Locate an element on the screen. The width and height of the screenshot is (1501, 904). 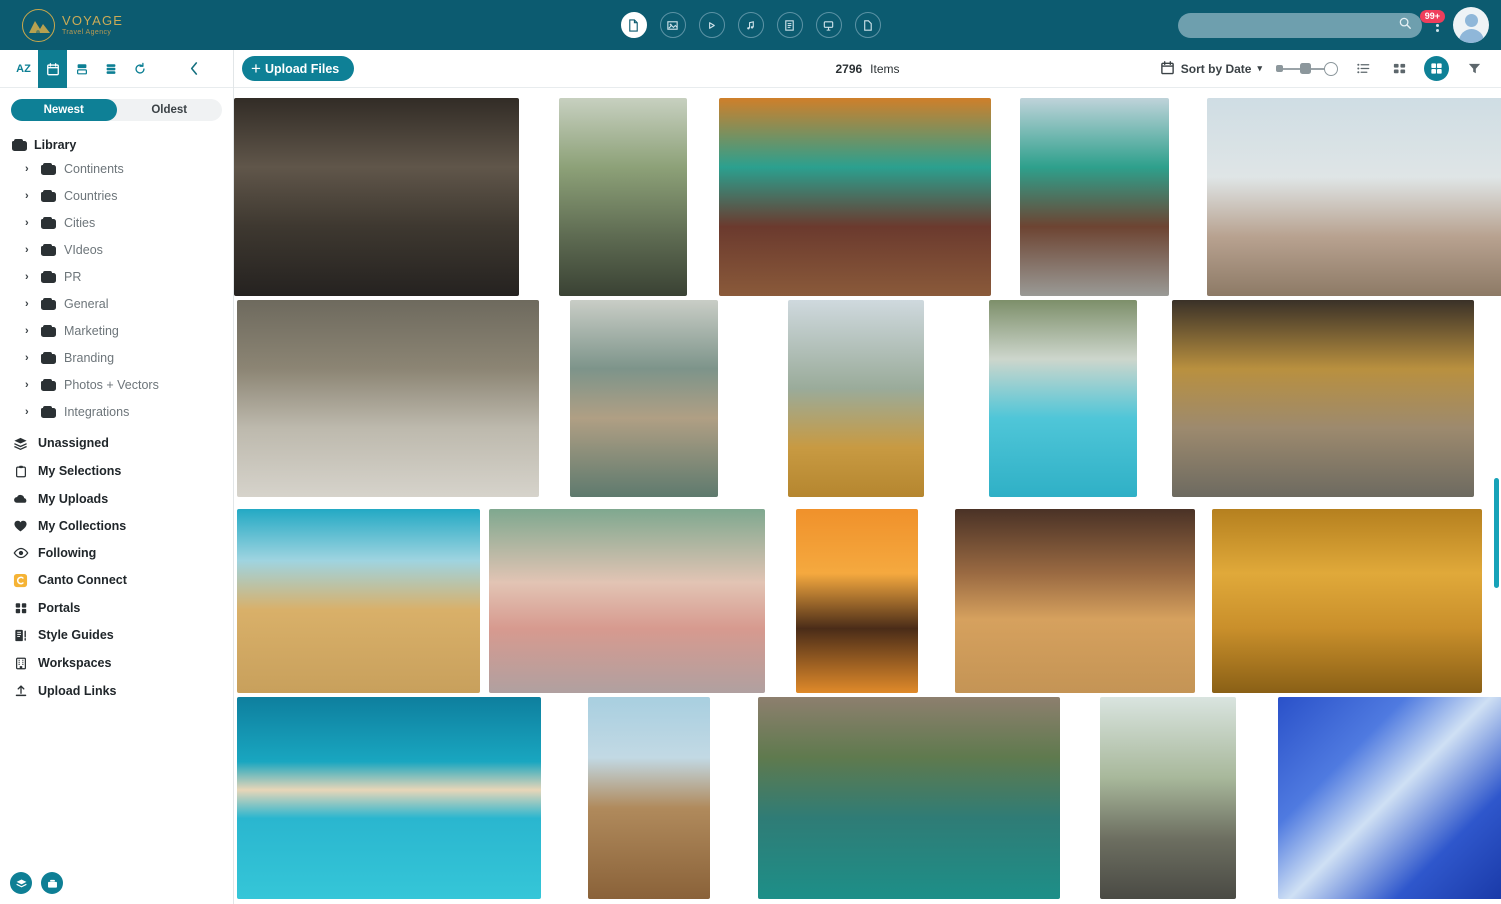
tree-folder-item: › Continents is located at coordinates (116, 168).